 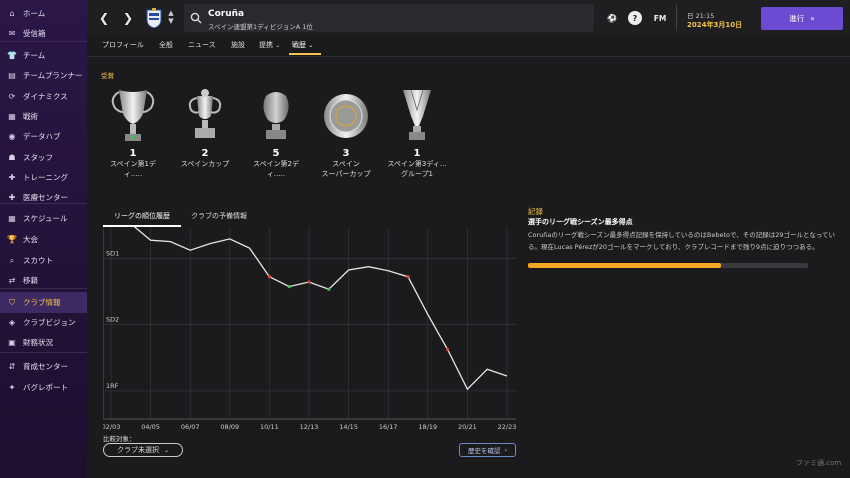 What do you see at coordinates (535, 211) in the screenshot?
I see `record-title: 記録` at bounding box center [535, 211].